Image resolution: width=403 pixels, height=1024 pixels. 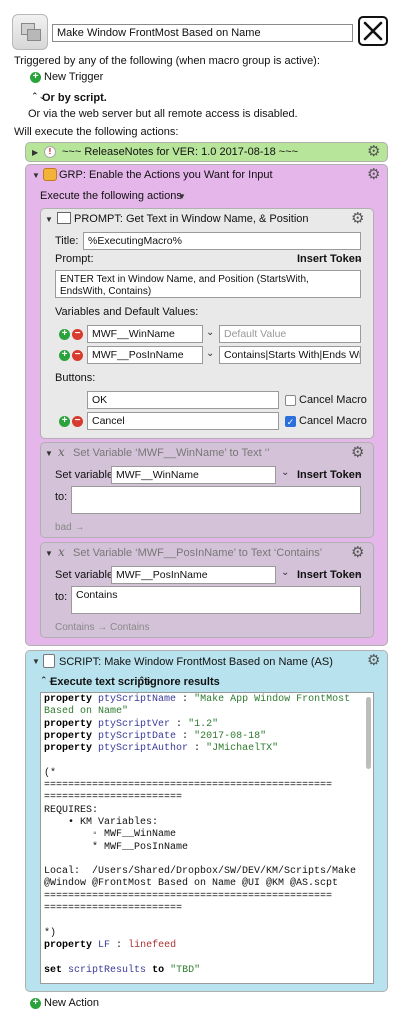 I want to click on execute-actions-label: Execute the following actions, so click(x=111, y=196).